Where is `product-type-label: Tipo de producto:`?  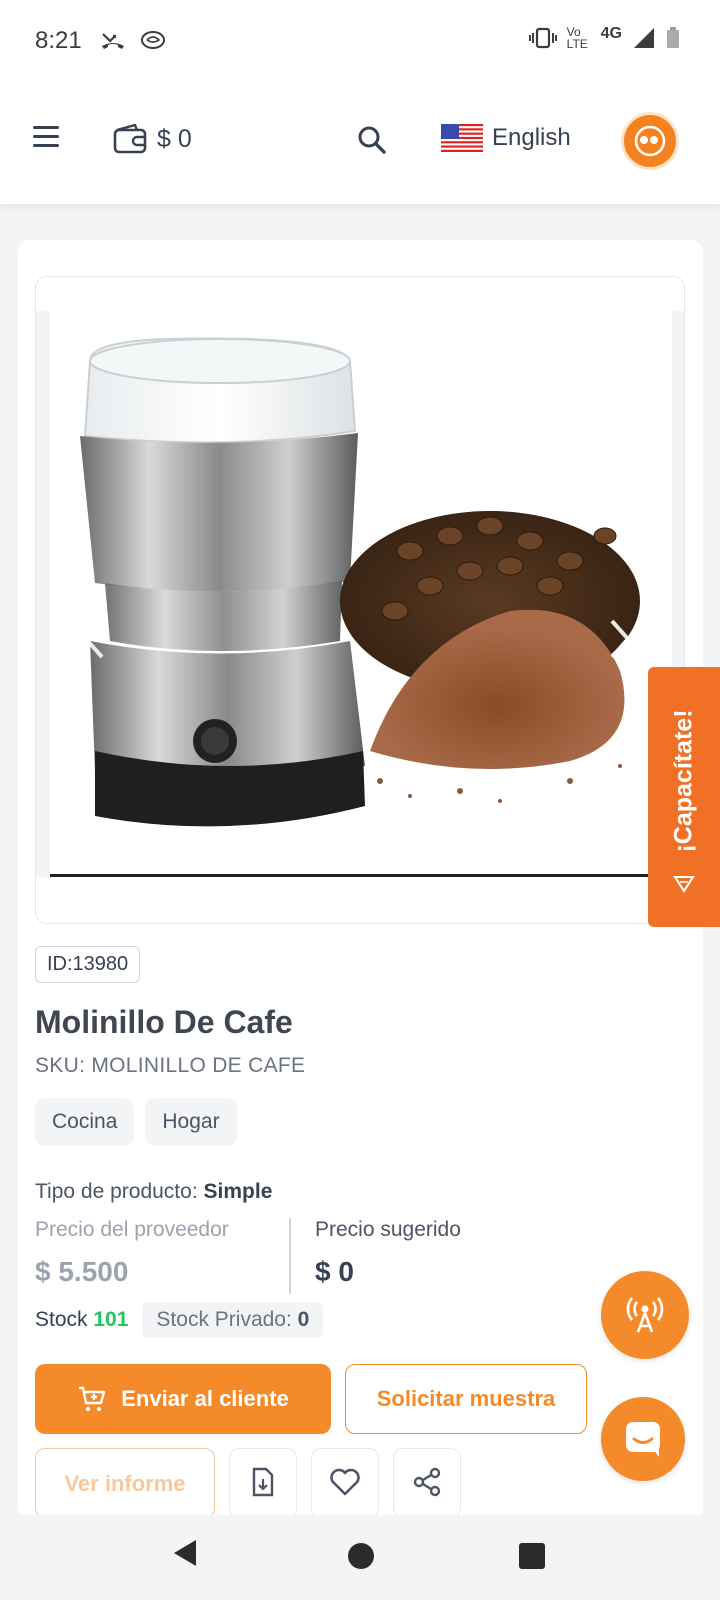
product-type-label: Tipo de producto: is located at coordinates (116, 1191).